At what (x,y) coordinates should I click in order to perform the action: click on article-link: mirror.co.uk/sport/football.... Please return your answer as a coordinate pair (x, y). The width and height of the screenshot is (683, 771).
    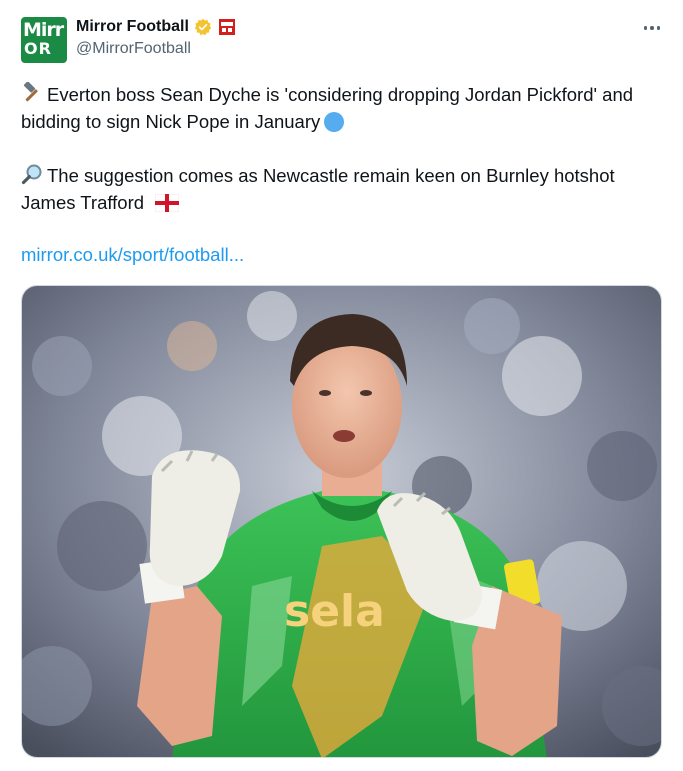
    Looking at the image, I should click on (132, 255).